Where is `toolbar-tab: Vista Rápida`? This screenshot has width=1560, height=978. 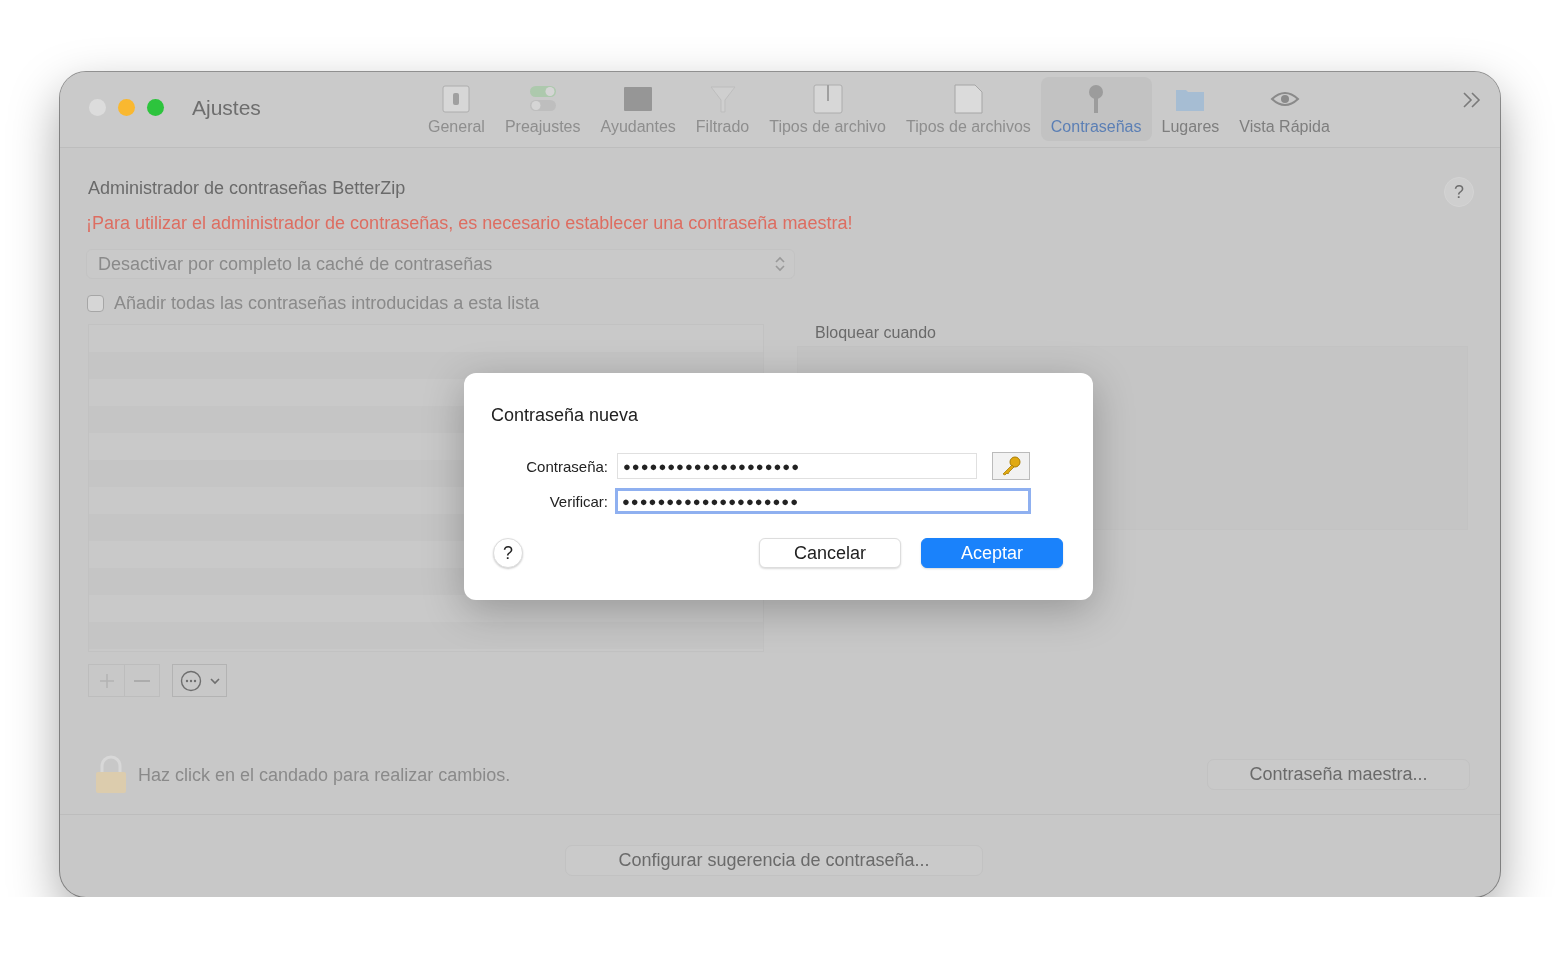 toolbar-tab: Vista Rápida is located at coordinates (1284, 109).